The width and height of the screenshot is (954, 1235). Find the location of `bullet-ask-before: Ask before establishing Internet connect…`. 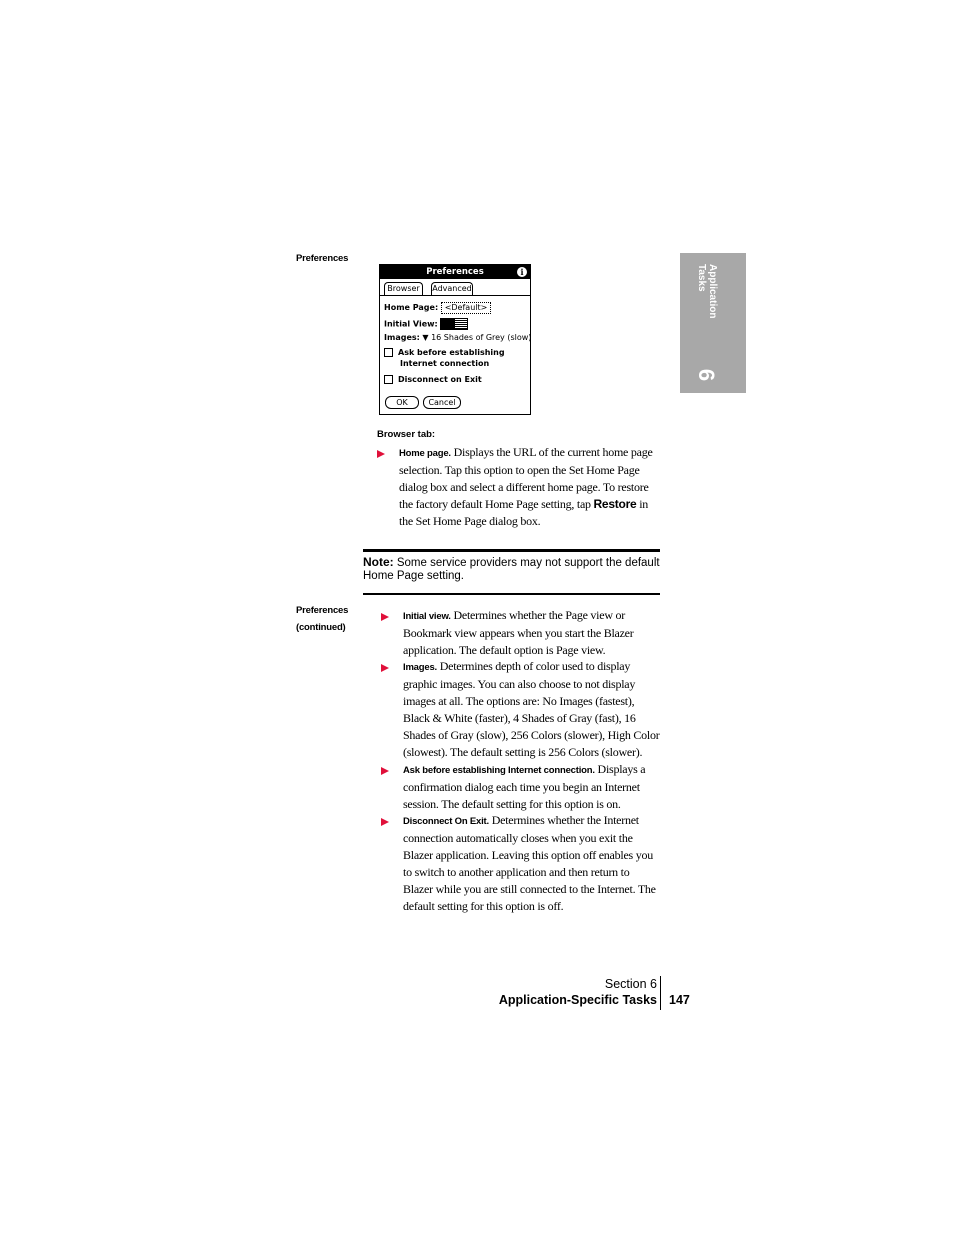

bullet-ask-before: Ask before establishing Internet connect… is located at coordinates (532, 787).